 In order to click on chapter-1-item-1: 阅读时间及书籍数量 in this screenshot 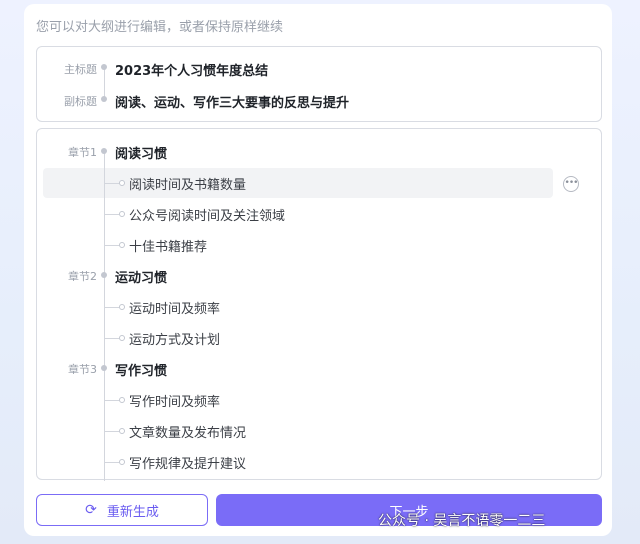, I will do `click(187, 183)`.